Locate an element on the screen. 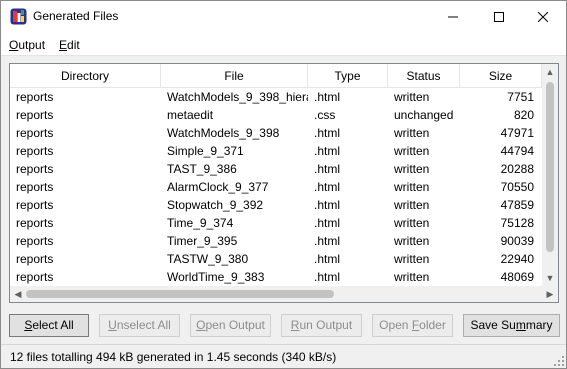 This screenshot has width=567, height=369. cell-size: 75128 is located at coordinates (517, 223).